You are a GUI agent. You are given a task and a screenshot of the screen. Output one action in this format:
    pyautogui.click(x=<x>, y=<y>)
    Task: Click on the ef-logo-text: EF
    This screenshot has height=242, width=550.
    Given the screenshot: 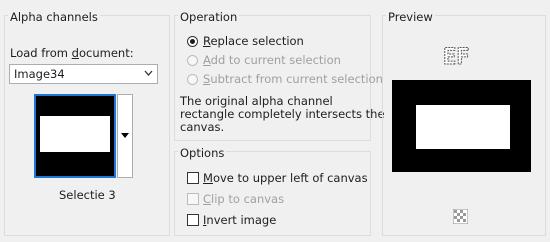 What is the action you would take?
    pyautogui.click(x=456, y=57)
    